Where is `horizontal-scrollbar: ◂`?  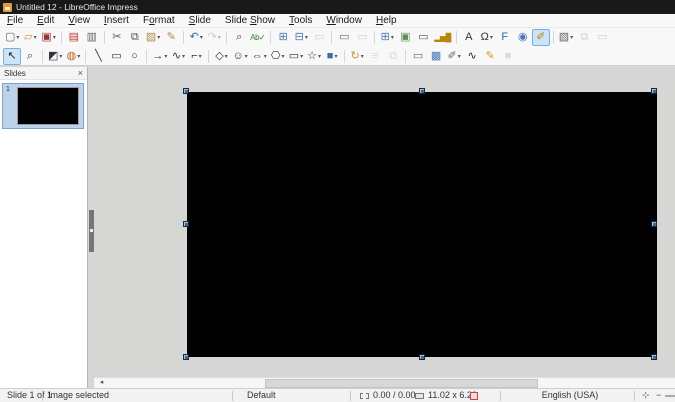
horizontal-scrollbar: ◂ is located at coordinates (384, 382).